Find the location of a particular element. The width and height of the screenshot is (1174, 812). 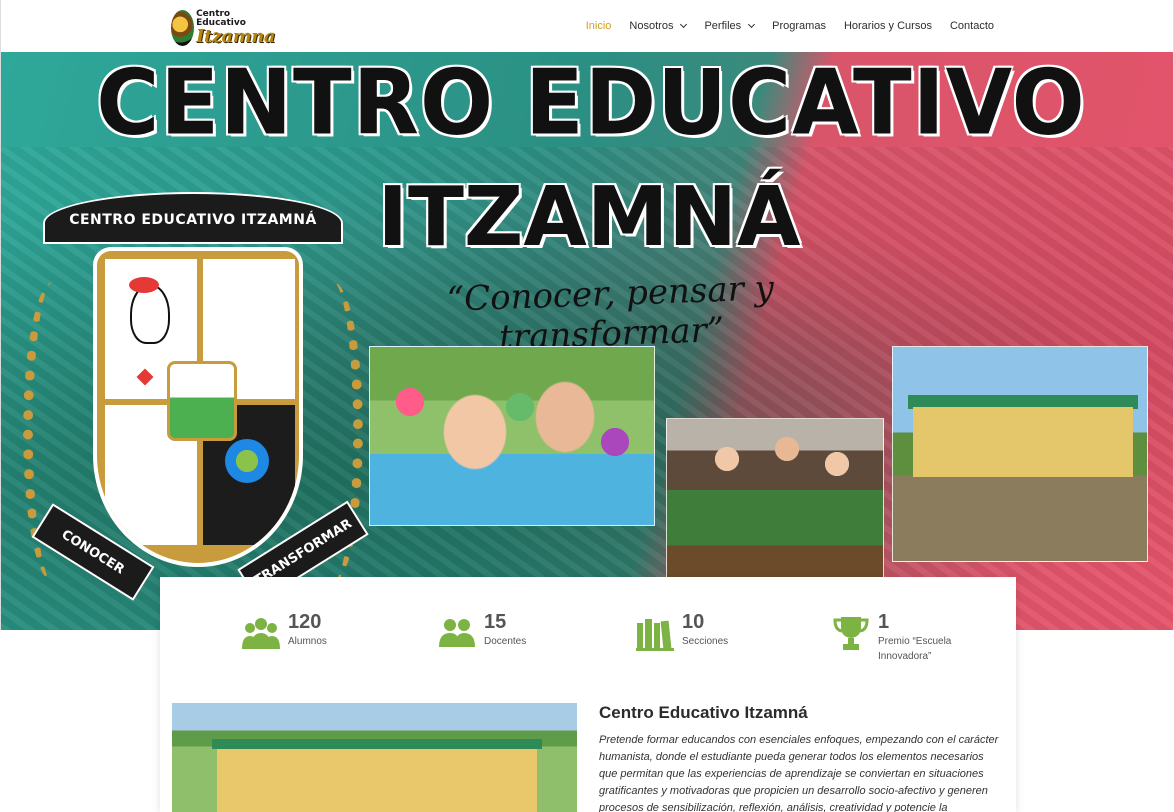

stat-alumnos: 120 Alumnos is located at coordinates (320, 641).